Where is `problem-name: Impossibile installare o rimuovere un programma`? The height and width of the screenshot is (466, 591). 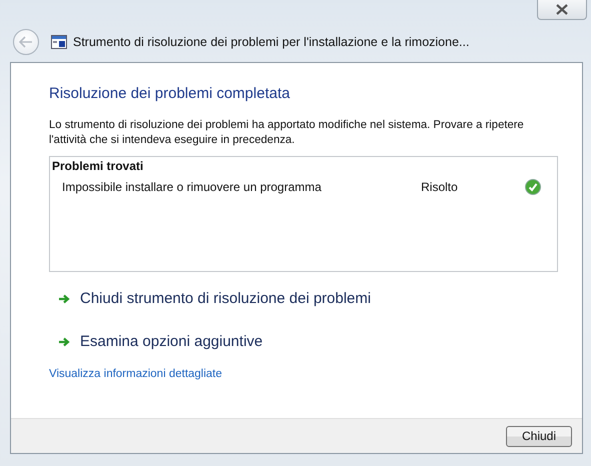 problem-name: Impossibile installare o rimuovere un programma is located at coordinates (192, 187).